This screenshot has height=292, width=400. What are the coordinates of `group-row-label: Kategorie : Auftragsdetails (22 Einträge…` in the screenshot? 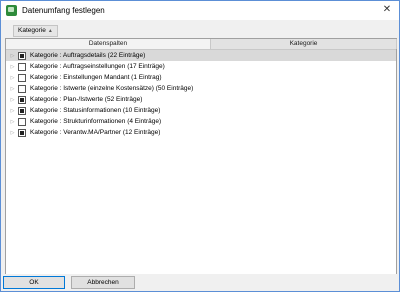 It's located at (88, 55).